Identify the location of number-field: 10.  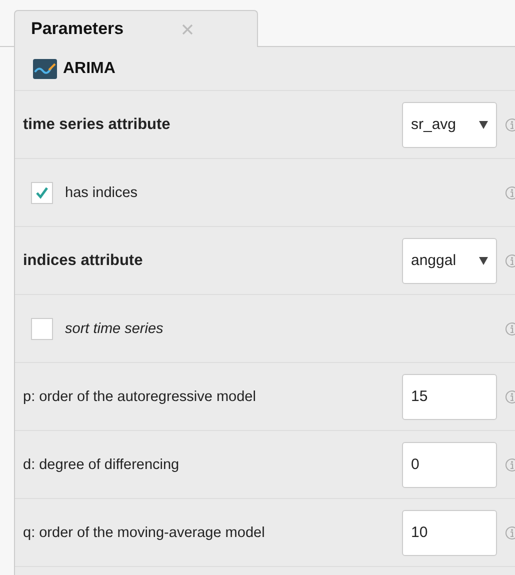
(449, 533).